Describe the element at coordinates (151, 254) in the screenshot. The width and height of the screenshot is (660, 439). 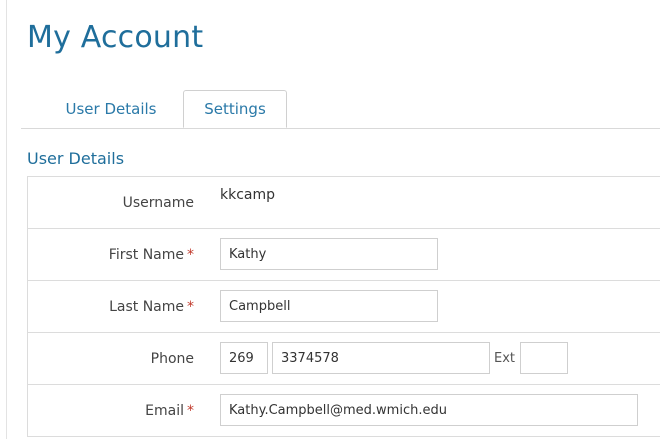
I see `first-name-label: First Name *` at that location.